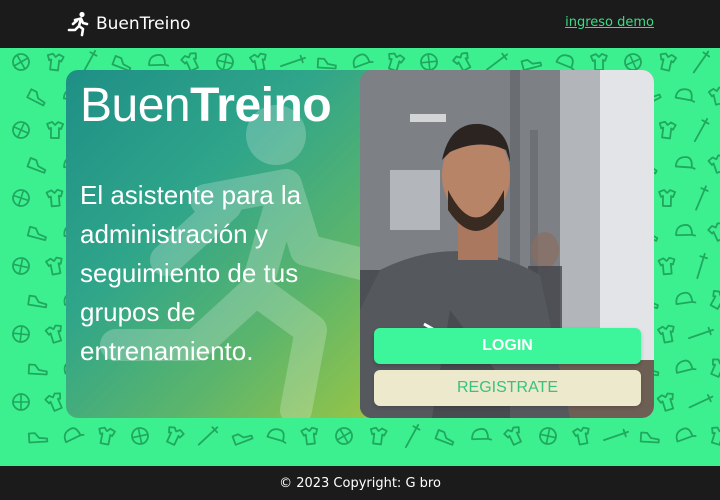 The image size is (720, 500). What do you see at coordinates (143, 24) in the screenshot?
I see `brand-name: BuenTreino` at bounding box center [143, 24].